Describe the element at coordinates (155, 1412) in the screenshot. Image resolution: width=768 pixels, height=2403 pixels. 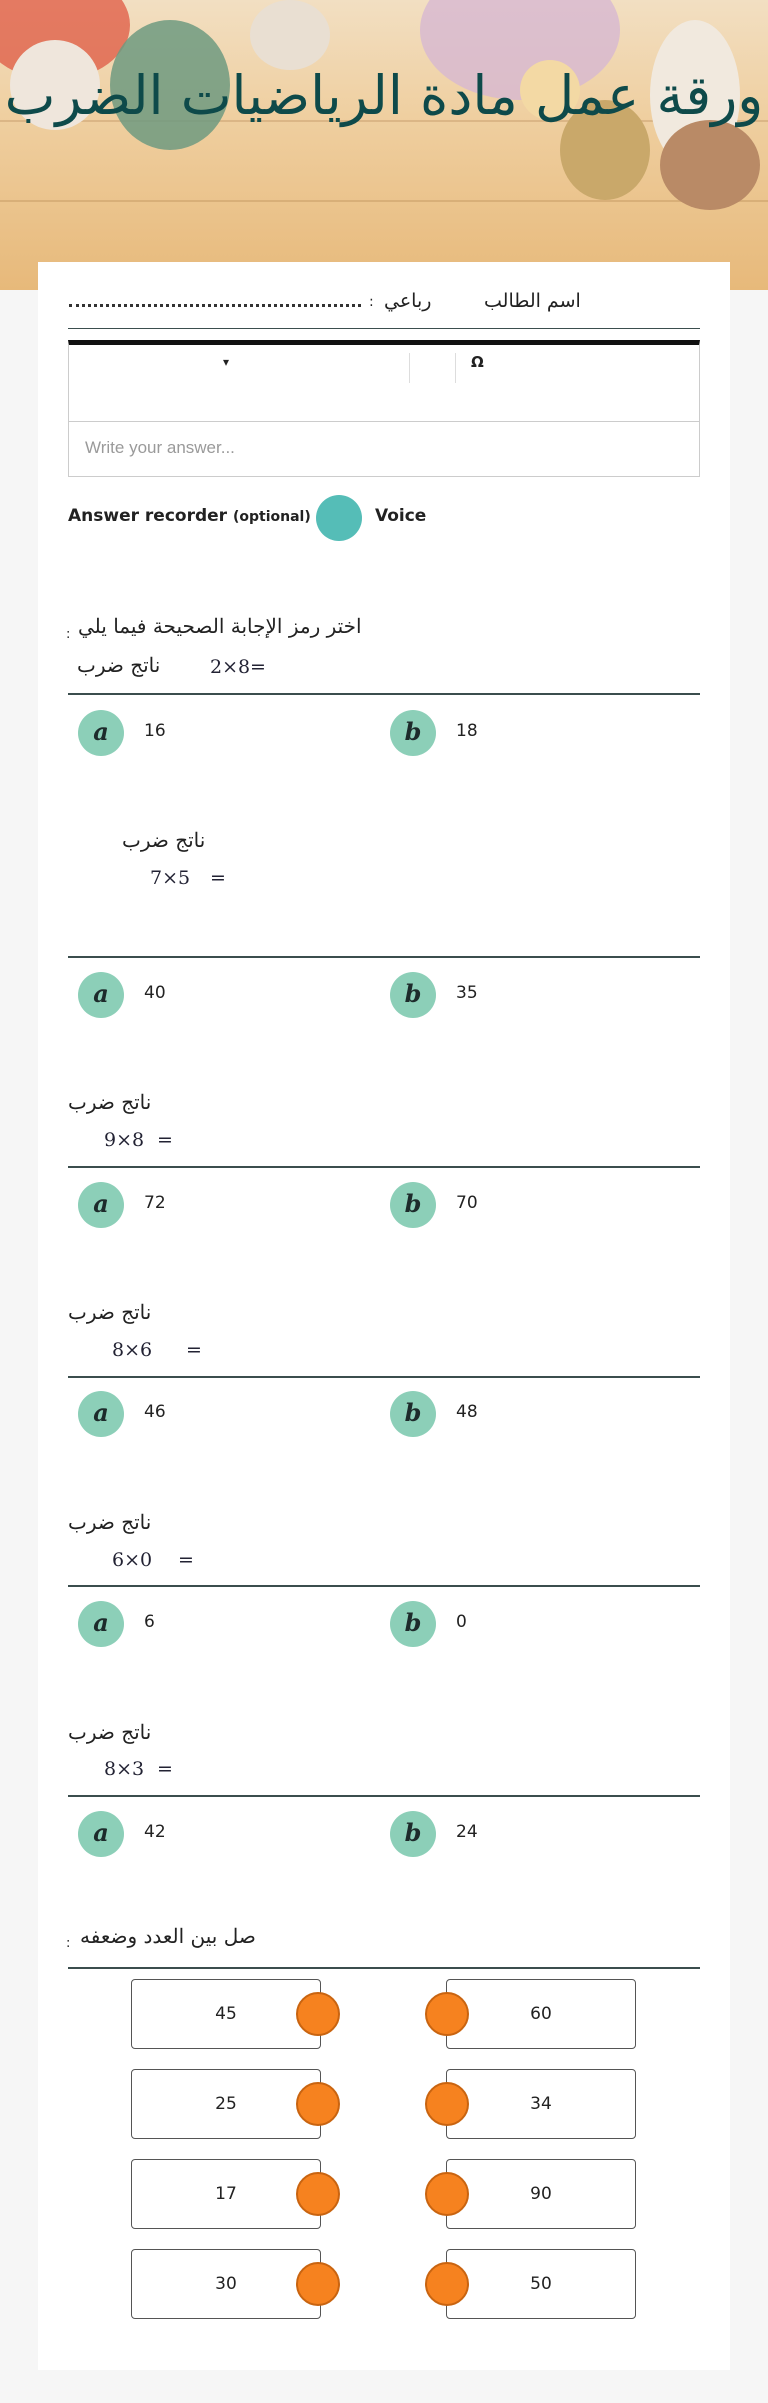
I see `option-a-value: 46` at that location.